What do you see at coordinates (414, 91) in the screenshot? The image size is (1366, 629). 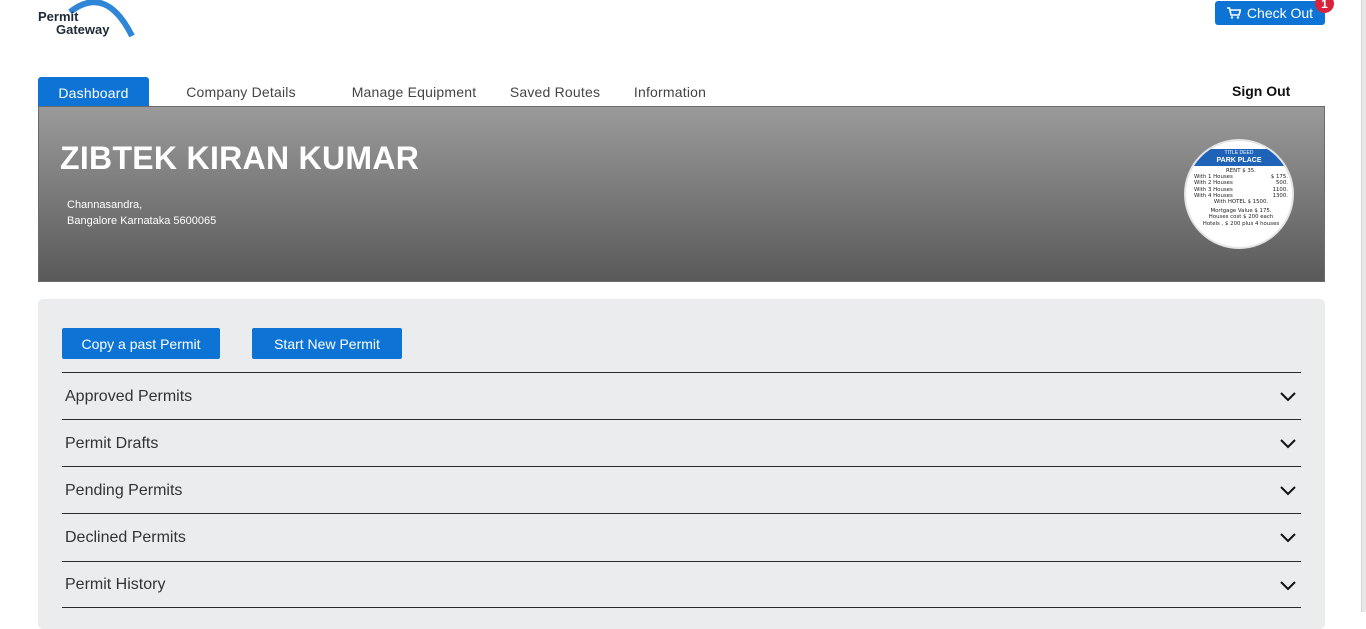 I see `tab-manage-equipment: Manage Equipment` at bounding box center [414, 91].